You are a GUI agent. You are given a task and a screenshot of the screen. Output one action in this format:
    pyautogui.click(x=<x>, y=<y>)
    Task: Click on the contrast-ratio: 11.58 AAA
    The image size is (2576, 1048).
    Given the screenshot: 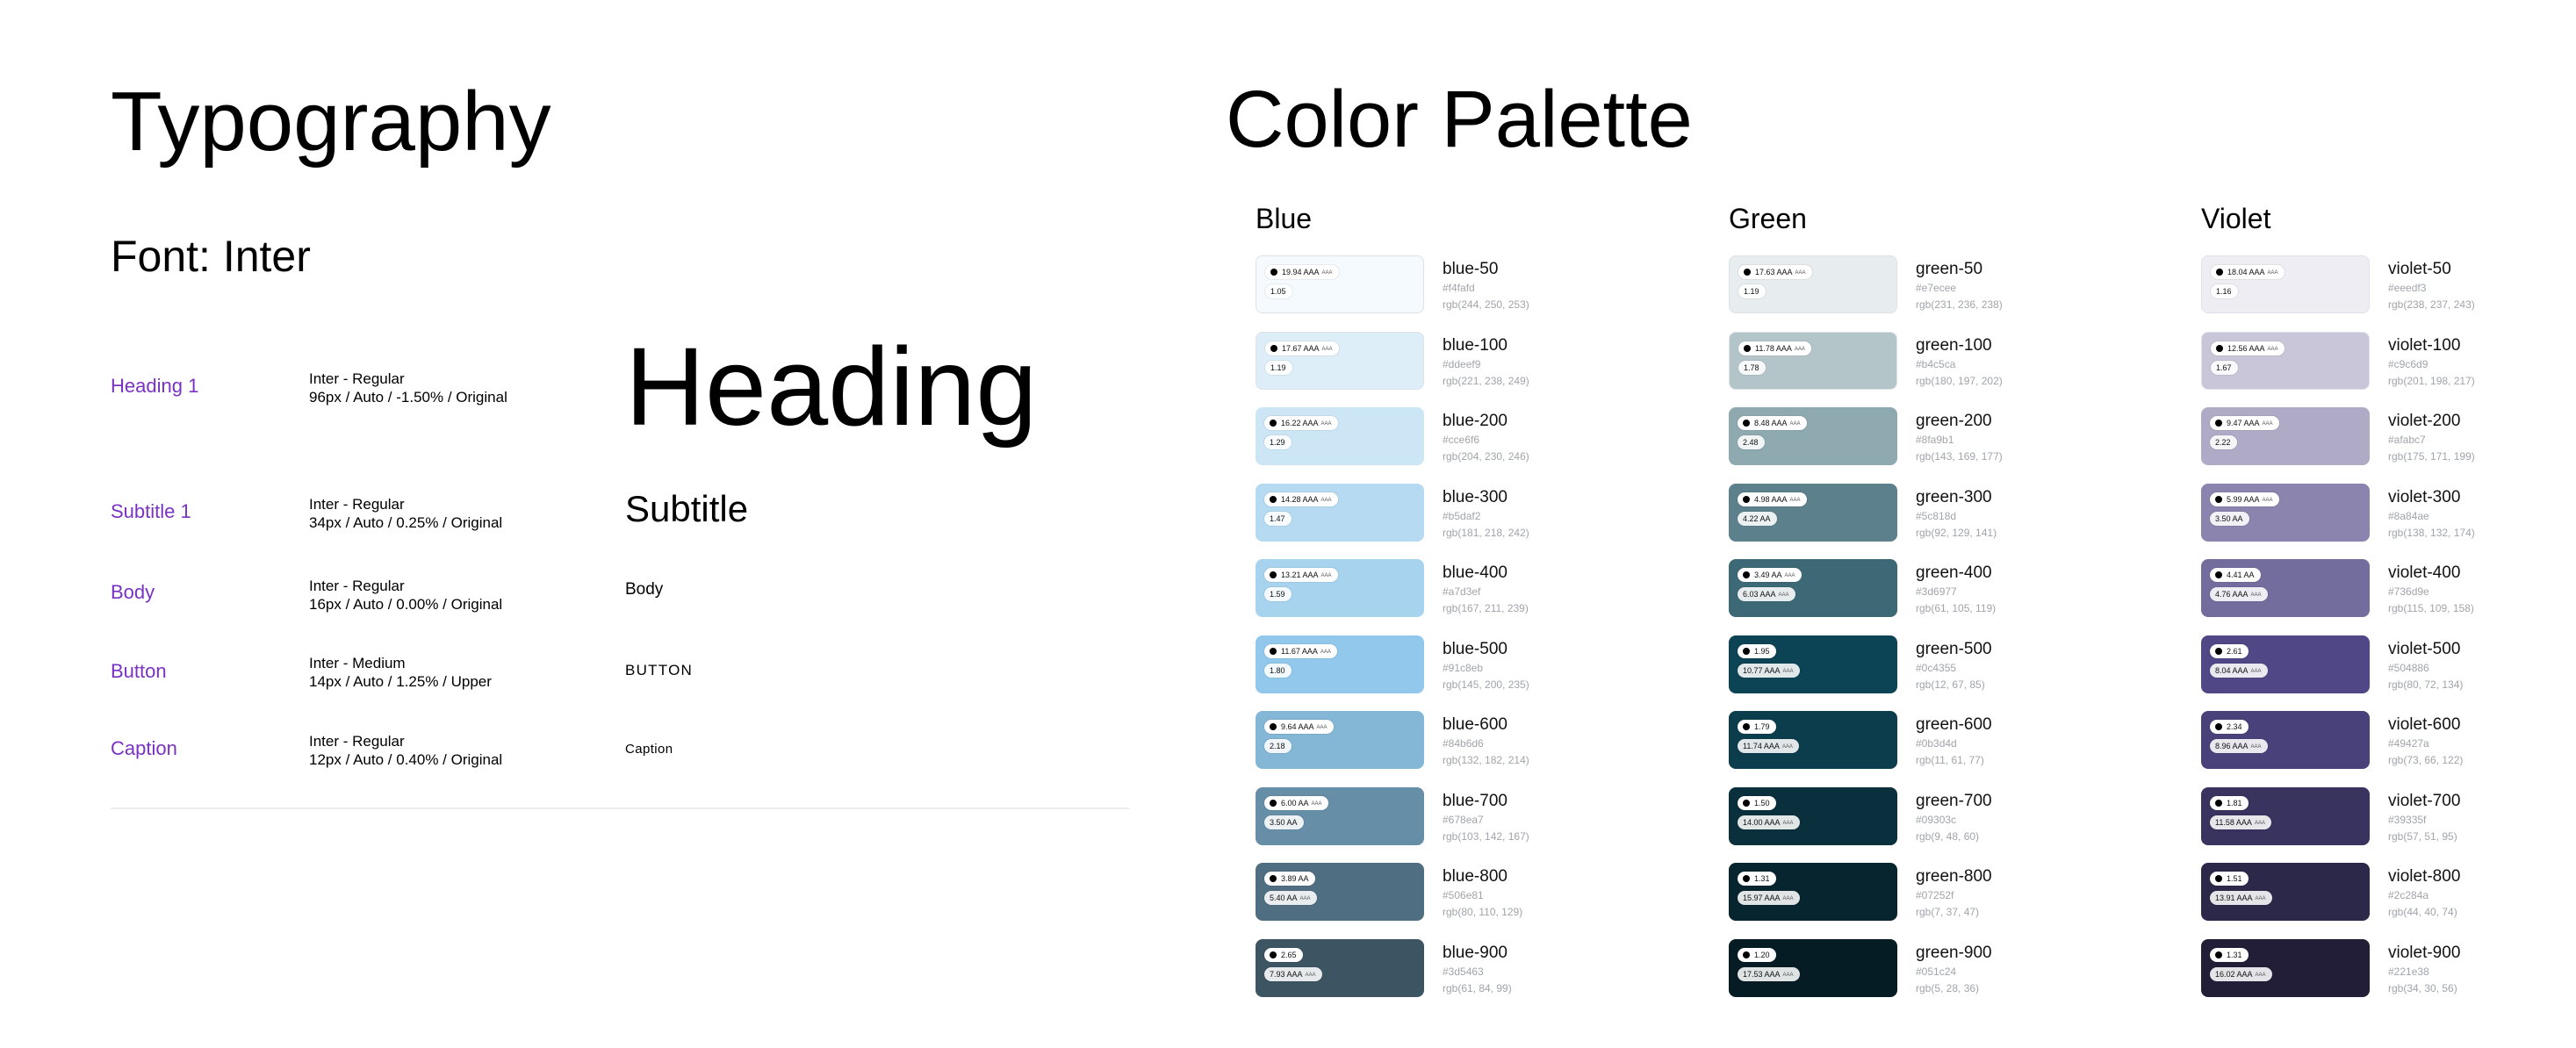 What is the action you would take?
    pyautogui.click(x=2233, y=823)
    